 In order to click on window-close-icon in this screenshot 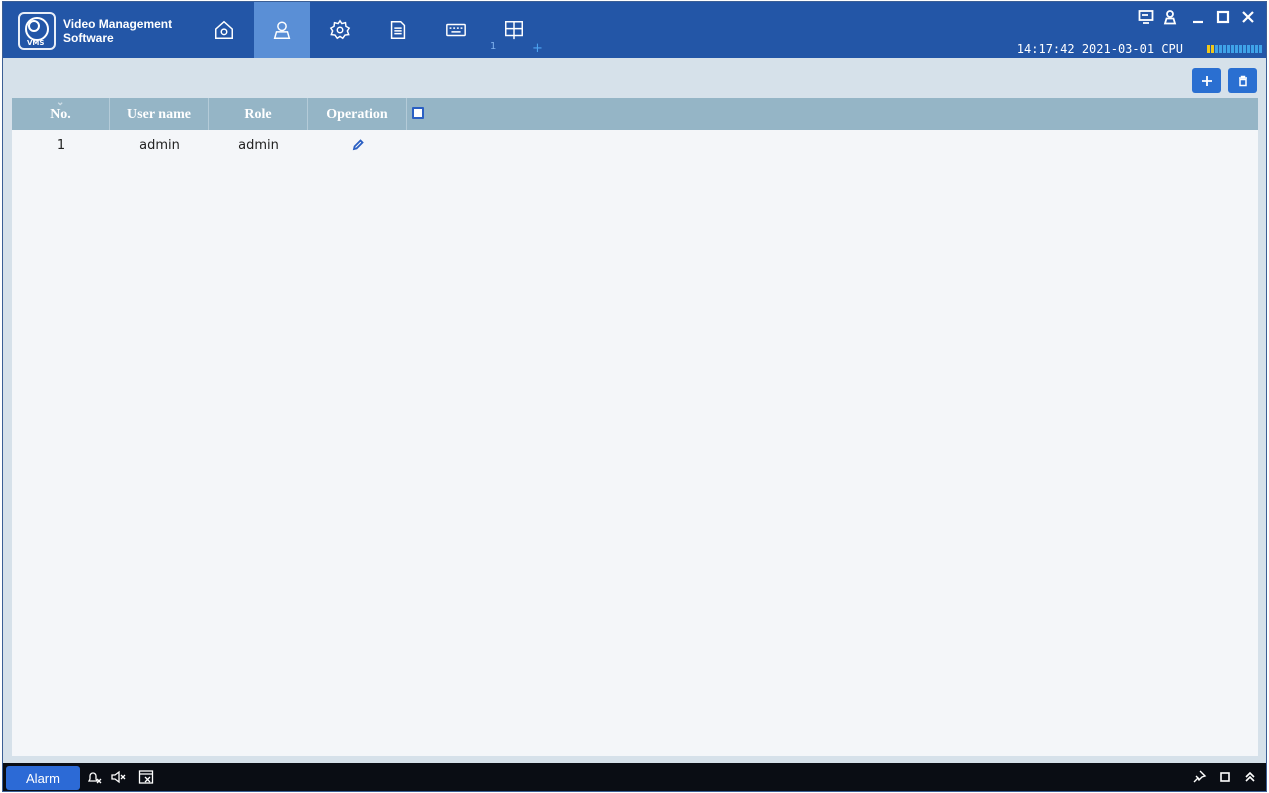, I will do `click(146, 777)`.